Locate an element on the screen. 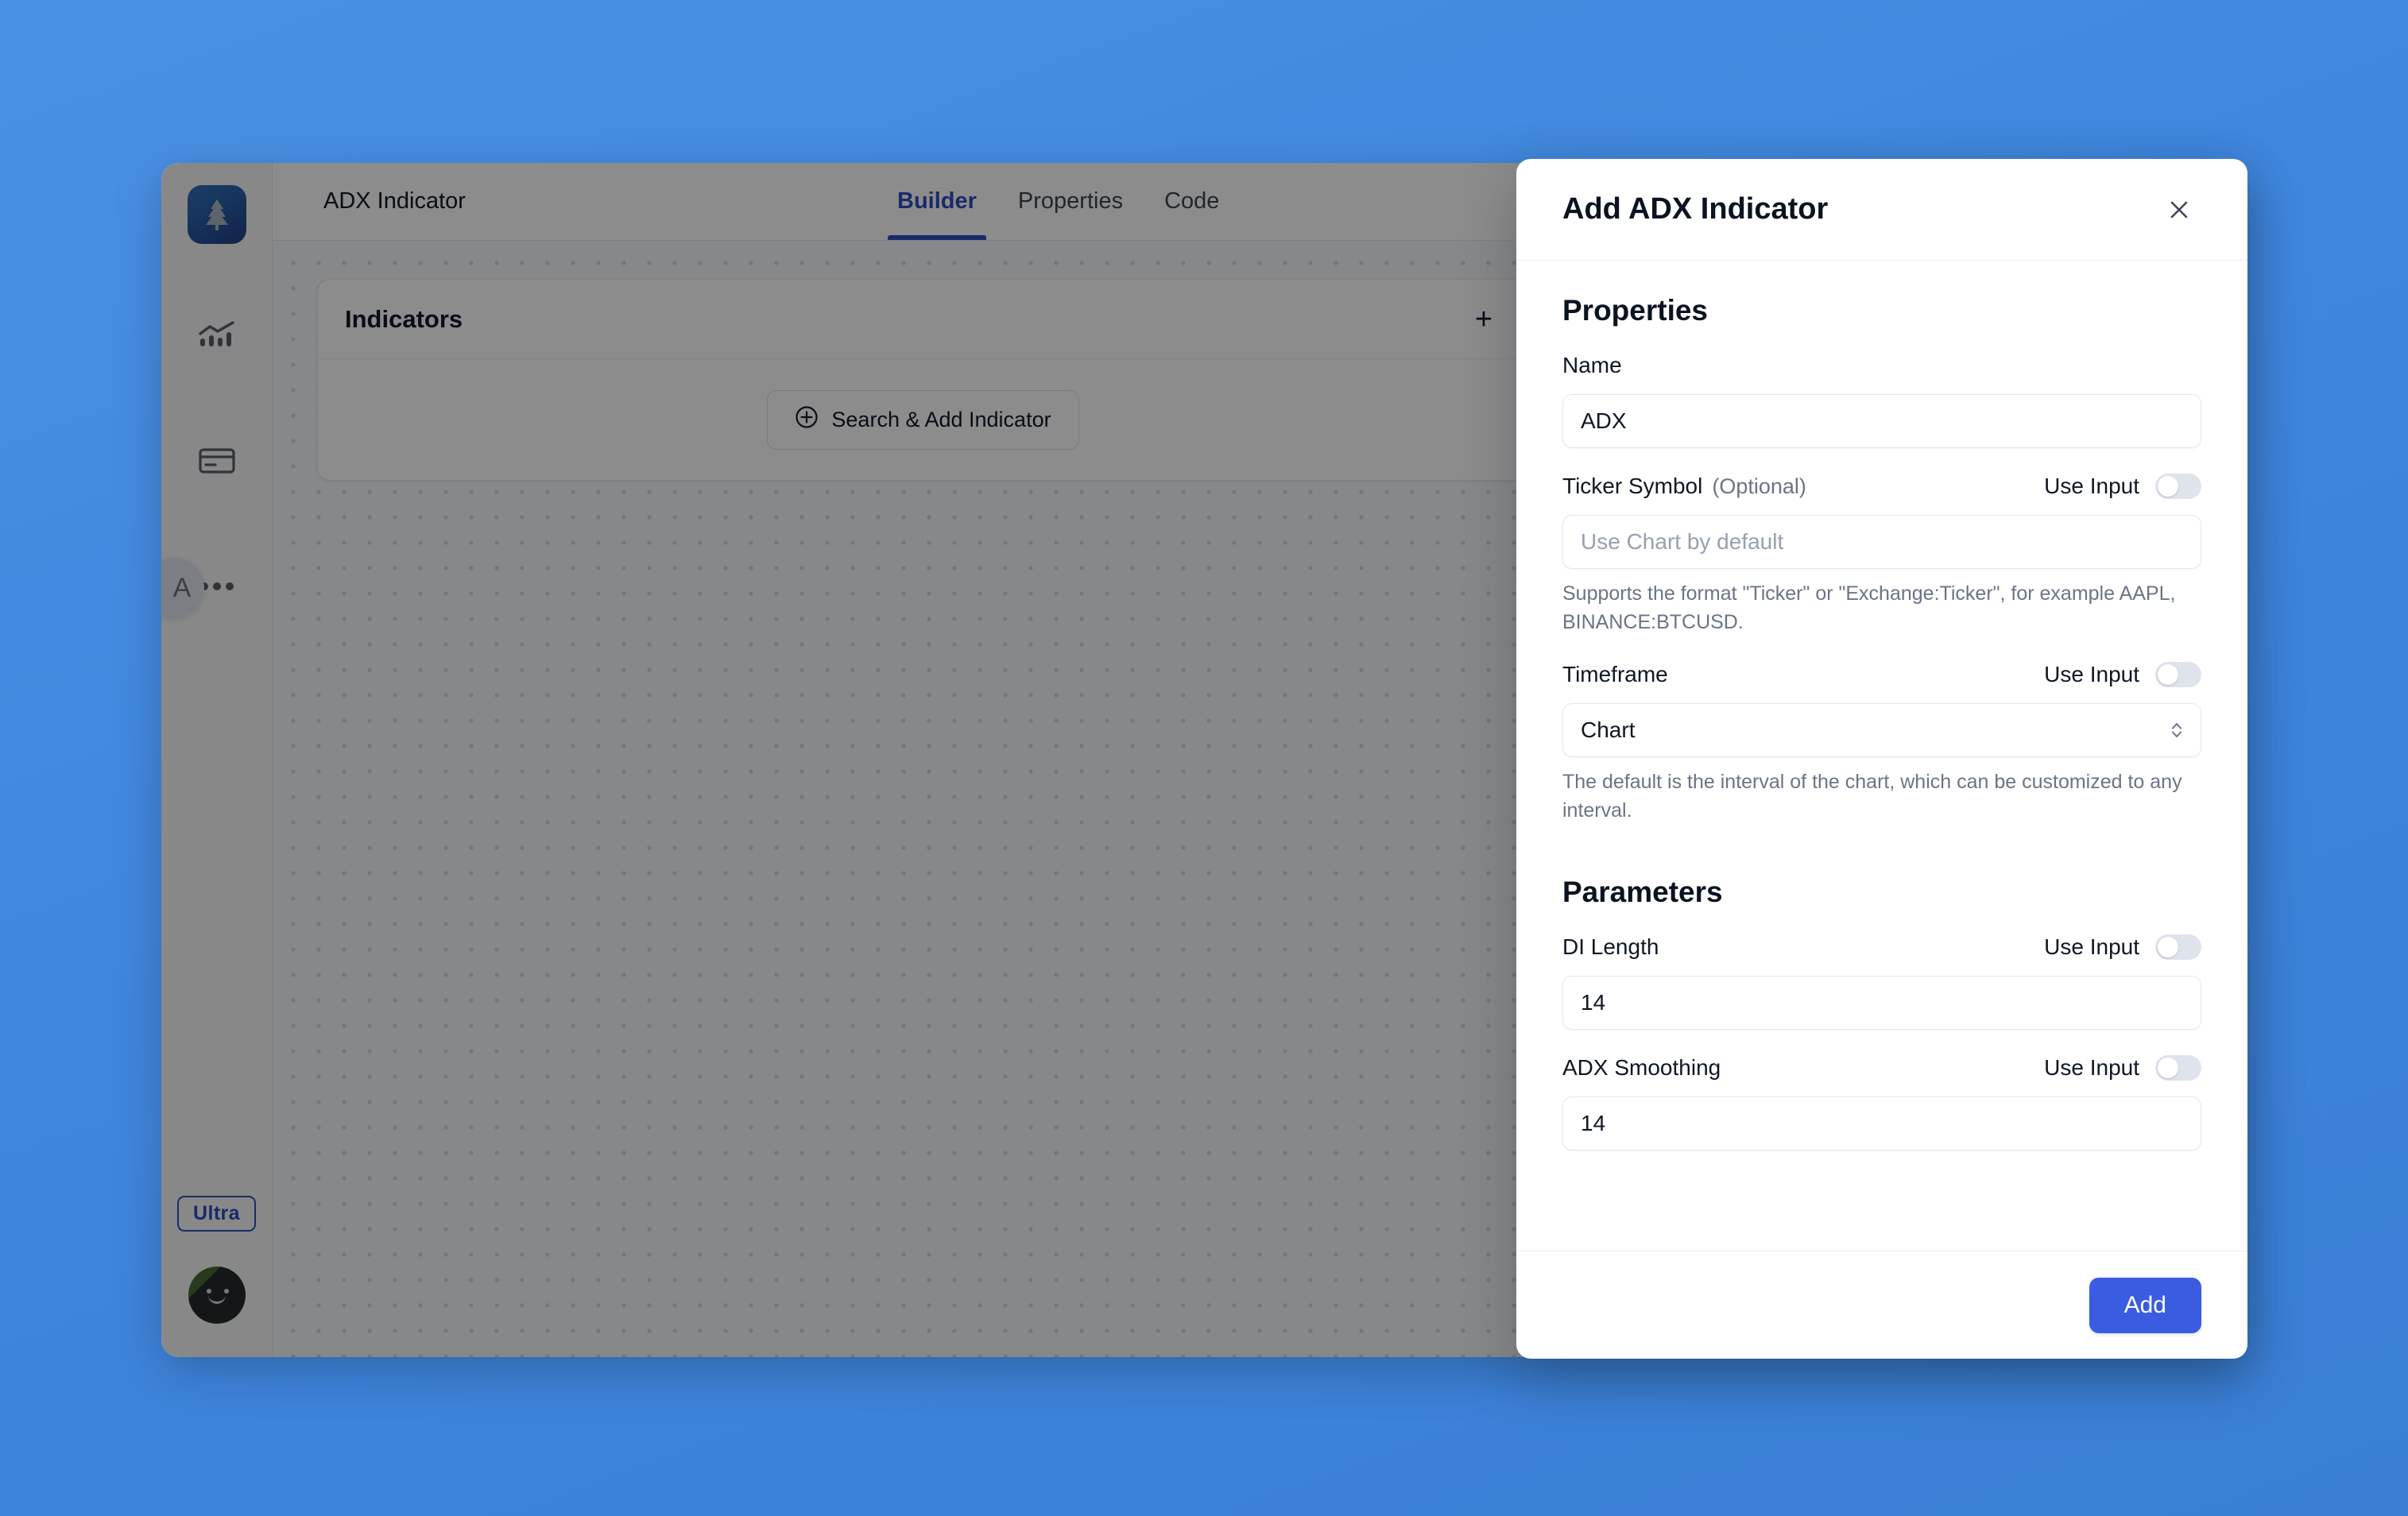 The image size is (2408, 1516). sidebar-item-charts is located at coordinates (217, 336).